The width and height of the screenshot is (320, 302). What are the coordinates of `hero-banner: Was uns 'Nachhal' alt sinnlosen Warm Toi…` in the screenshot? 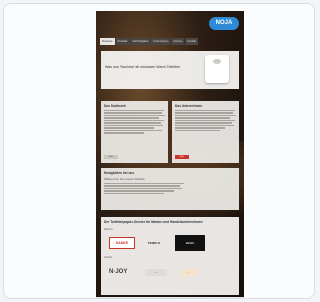 It's located at (170, 70).